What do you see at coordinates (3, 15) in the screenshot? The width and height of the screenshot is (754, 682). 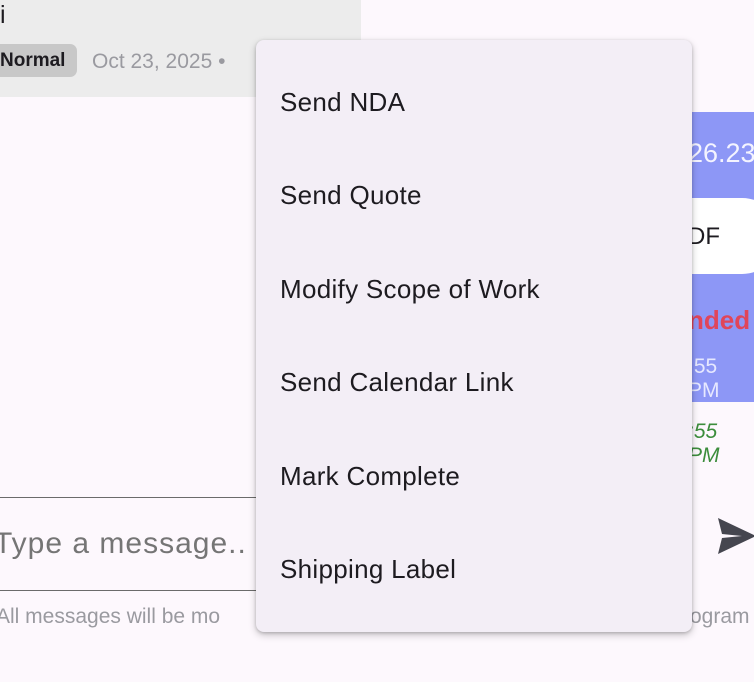 I see `message-text: i` at bounding box center [3, 15].